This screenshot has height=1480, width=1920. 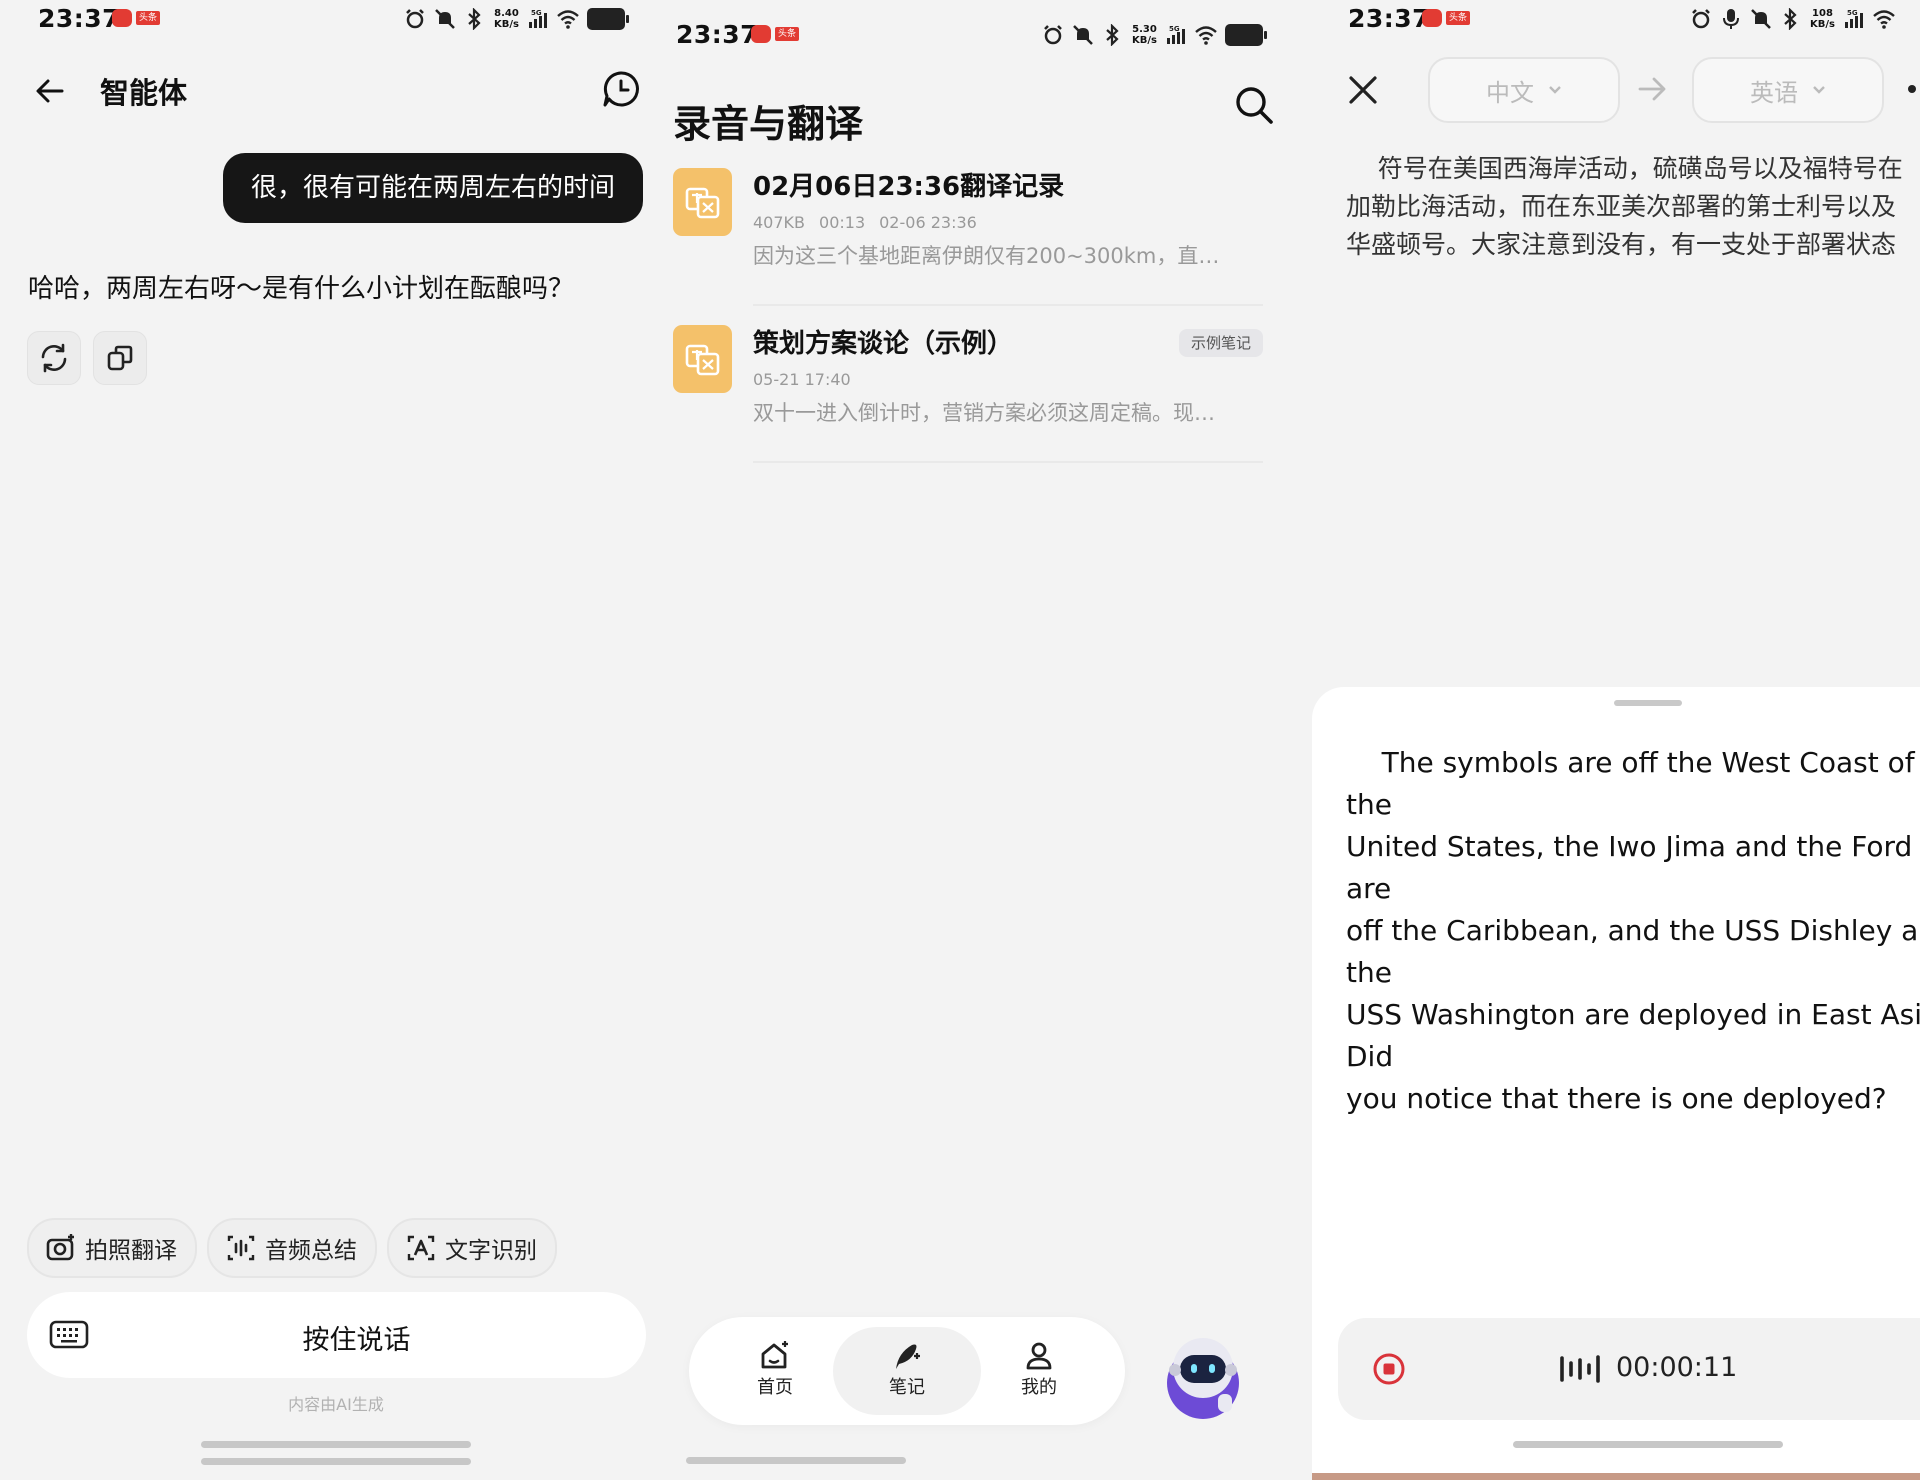 What do you see at coordinates (774, 1355) in the screenshot?
I see `home-icon` at bounding box center [774, 1355].